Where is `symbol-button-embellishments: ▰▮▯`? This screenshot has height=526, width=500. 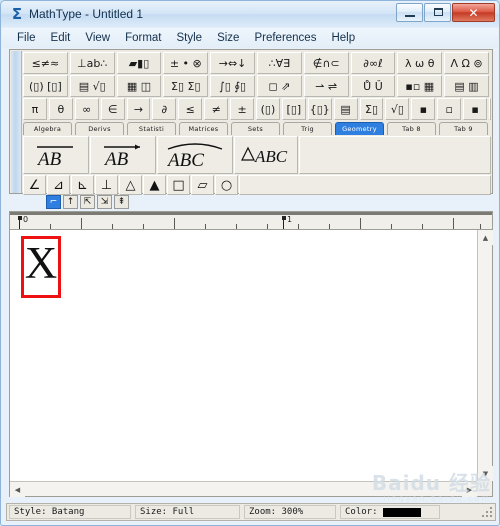 symbol-button-embellishments: ▰▮▯ is located at coordinates (139, 63).